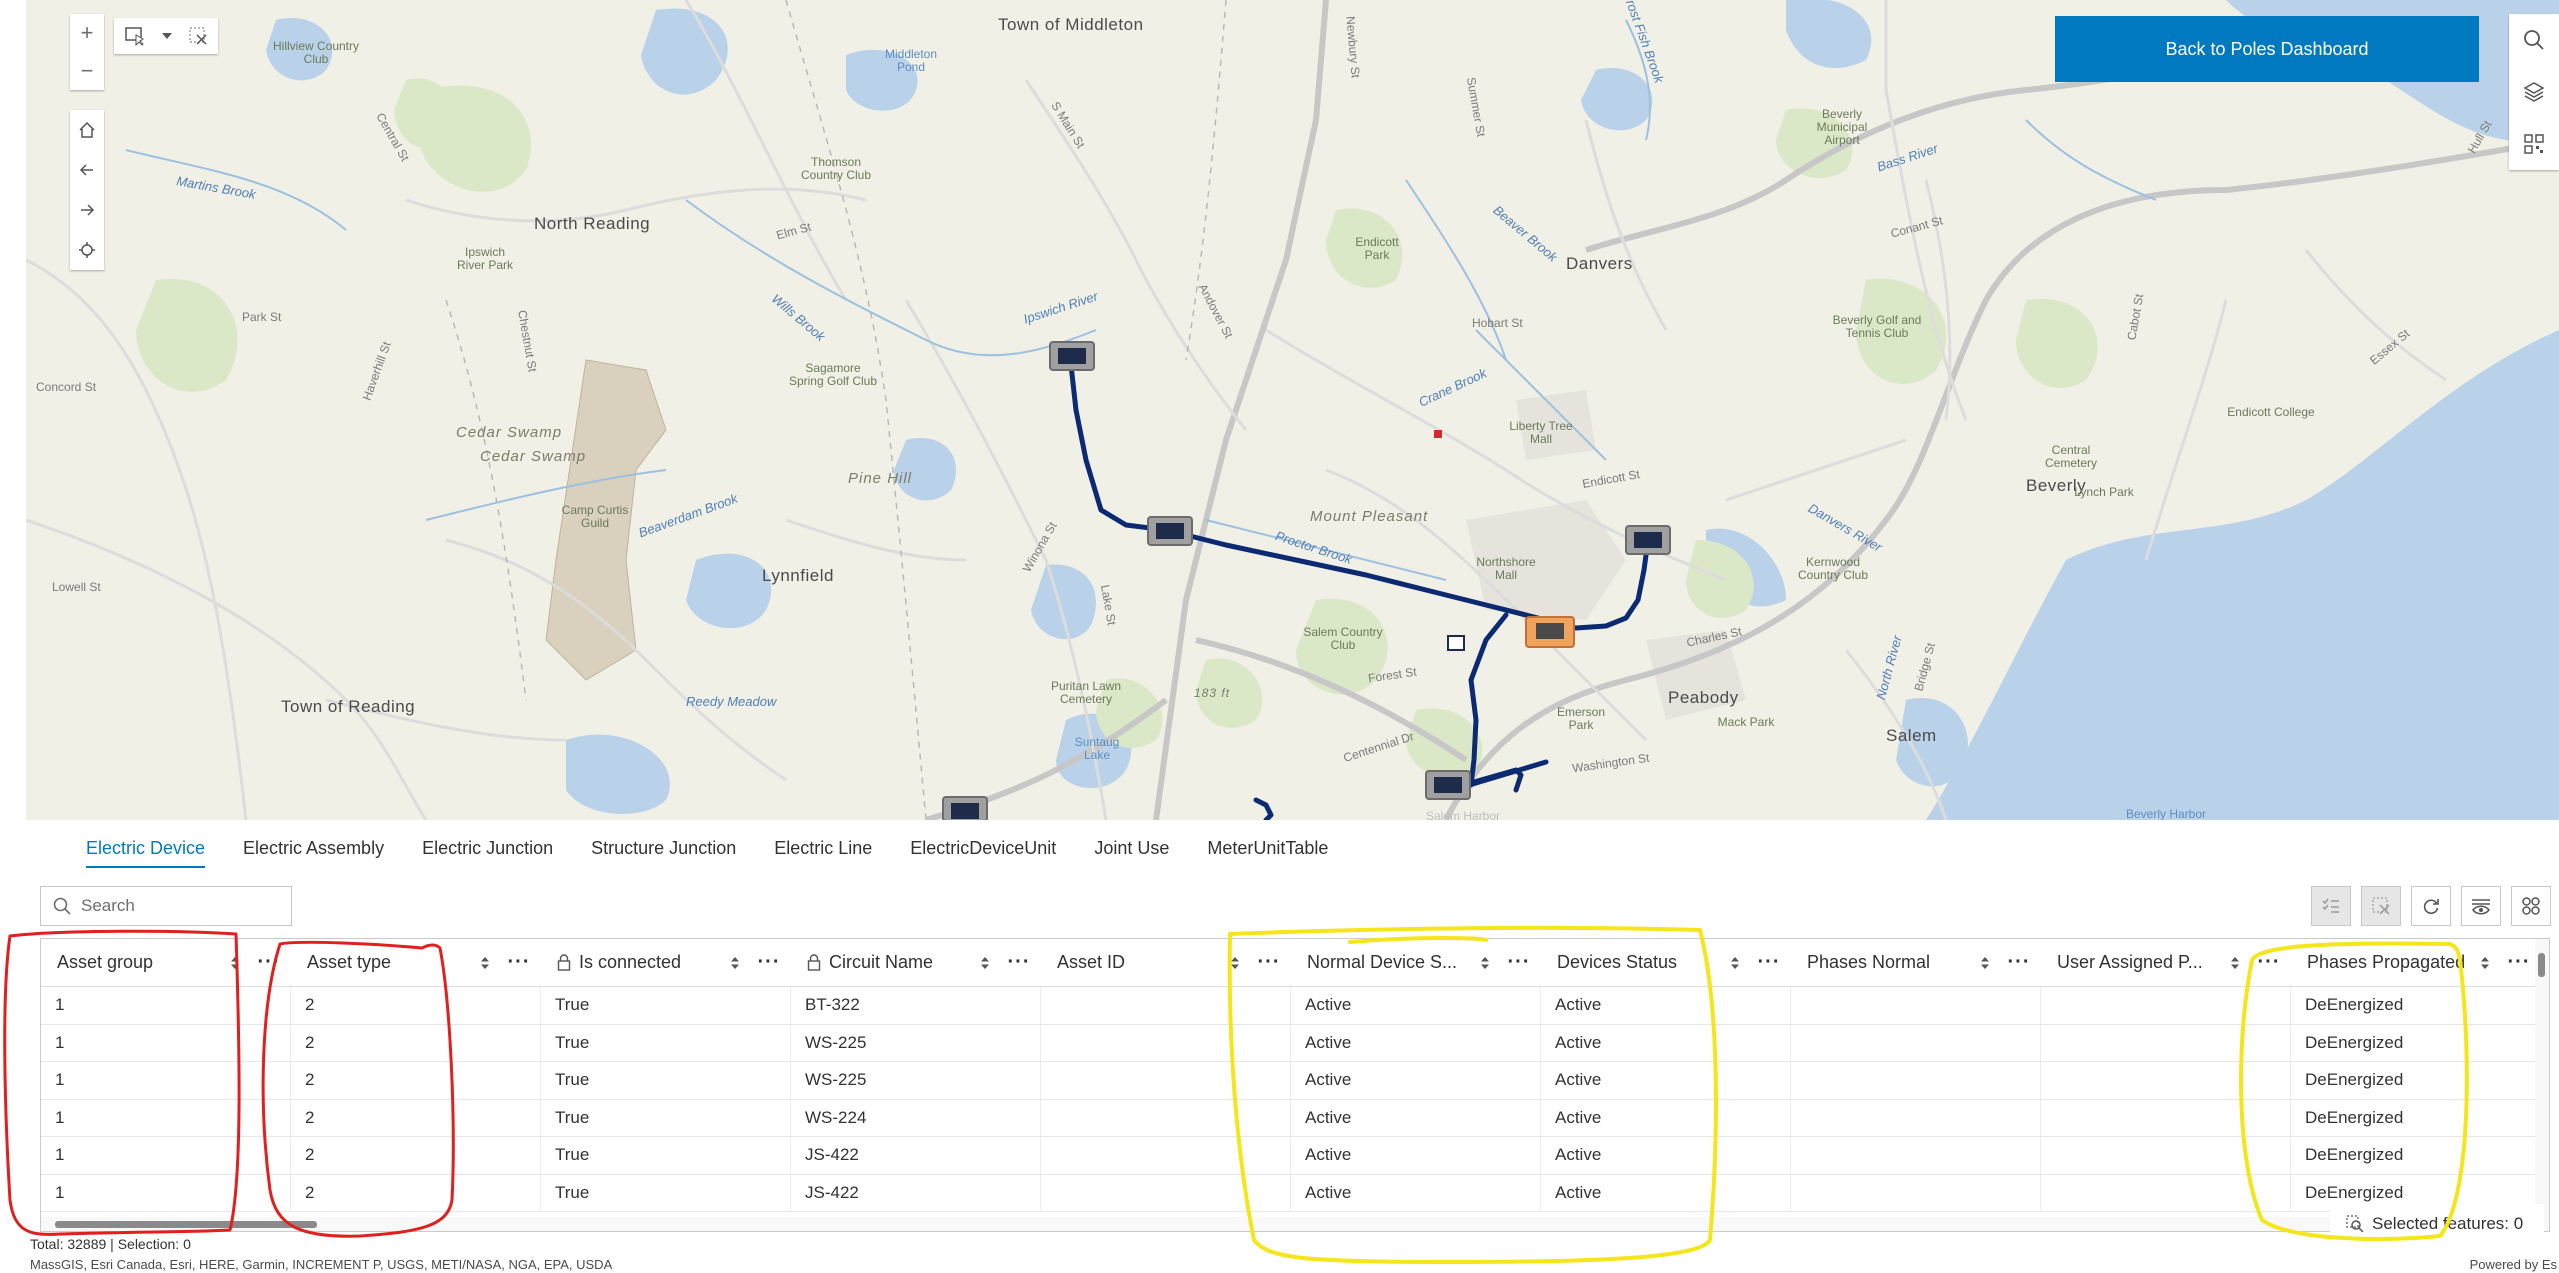  What do you see at coordinates (146, 848) in the screenshot?
I see `tab-electric-device: Electric Device` at bounding box center [146, 848].